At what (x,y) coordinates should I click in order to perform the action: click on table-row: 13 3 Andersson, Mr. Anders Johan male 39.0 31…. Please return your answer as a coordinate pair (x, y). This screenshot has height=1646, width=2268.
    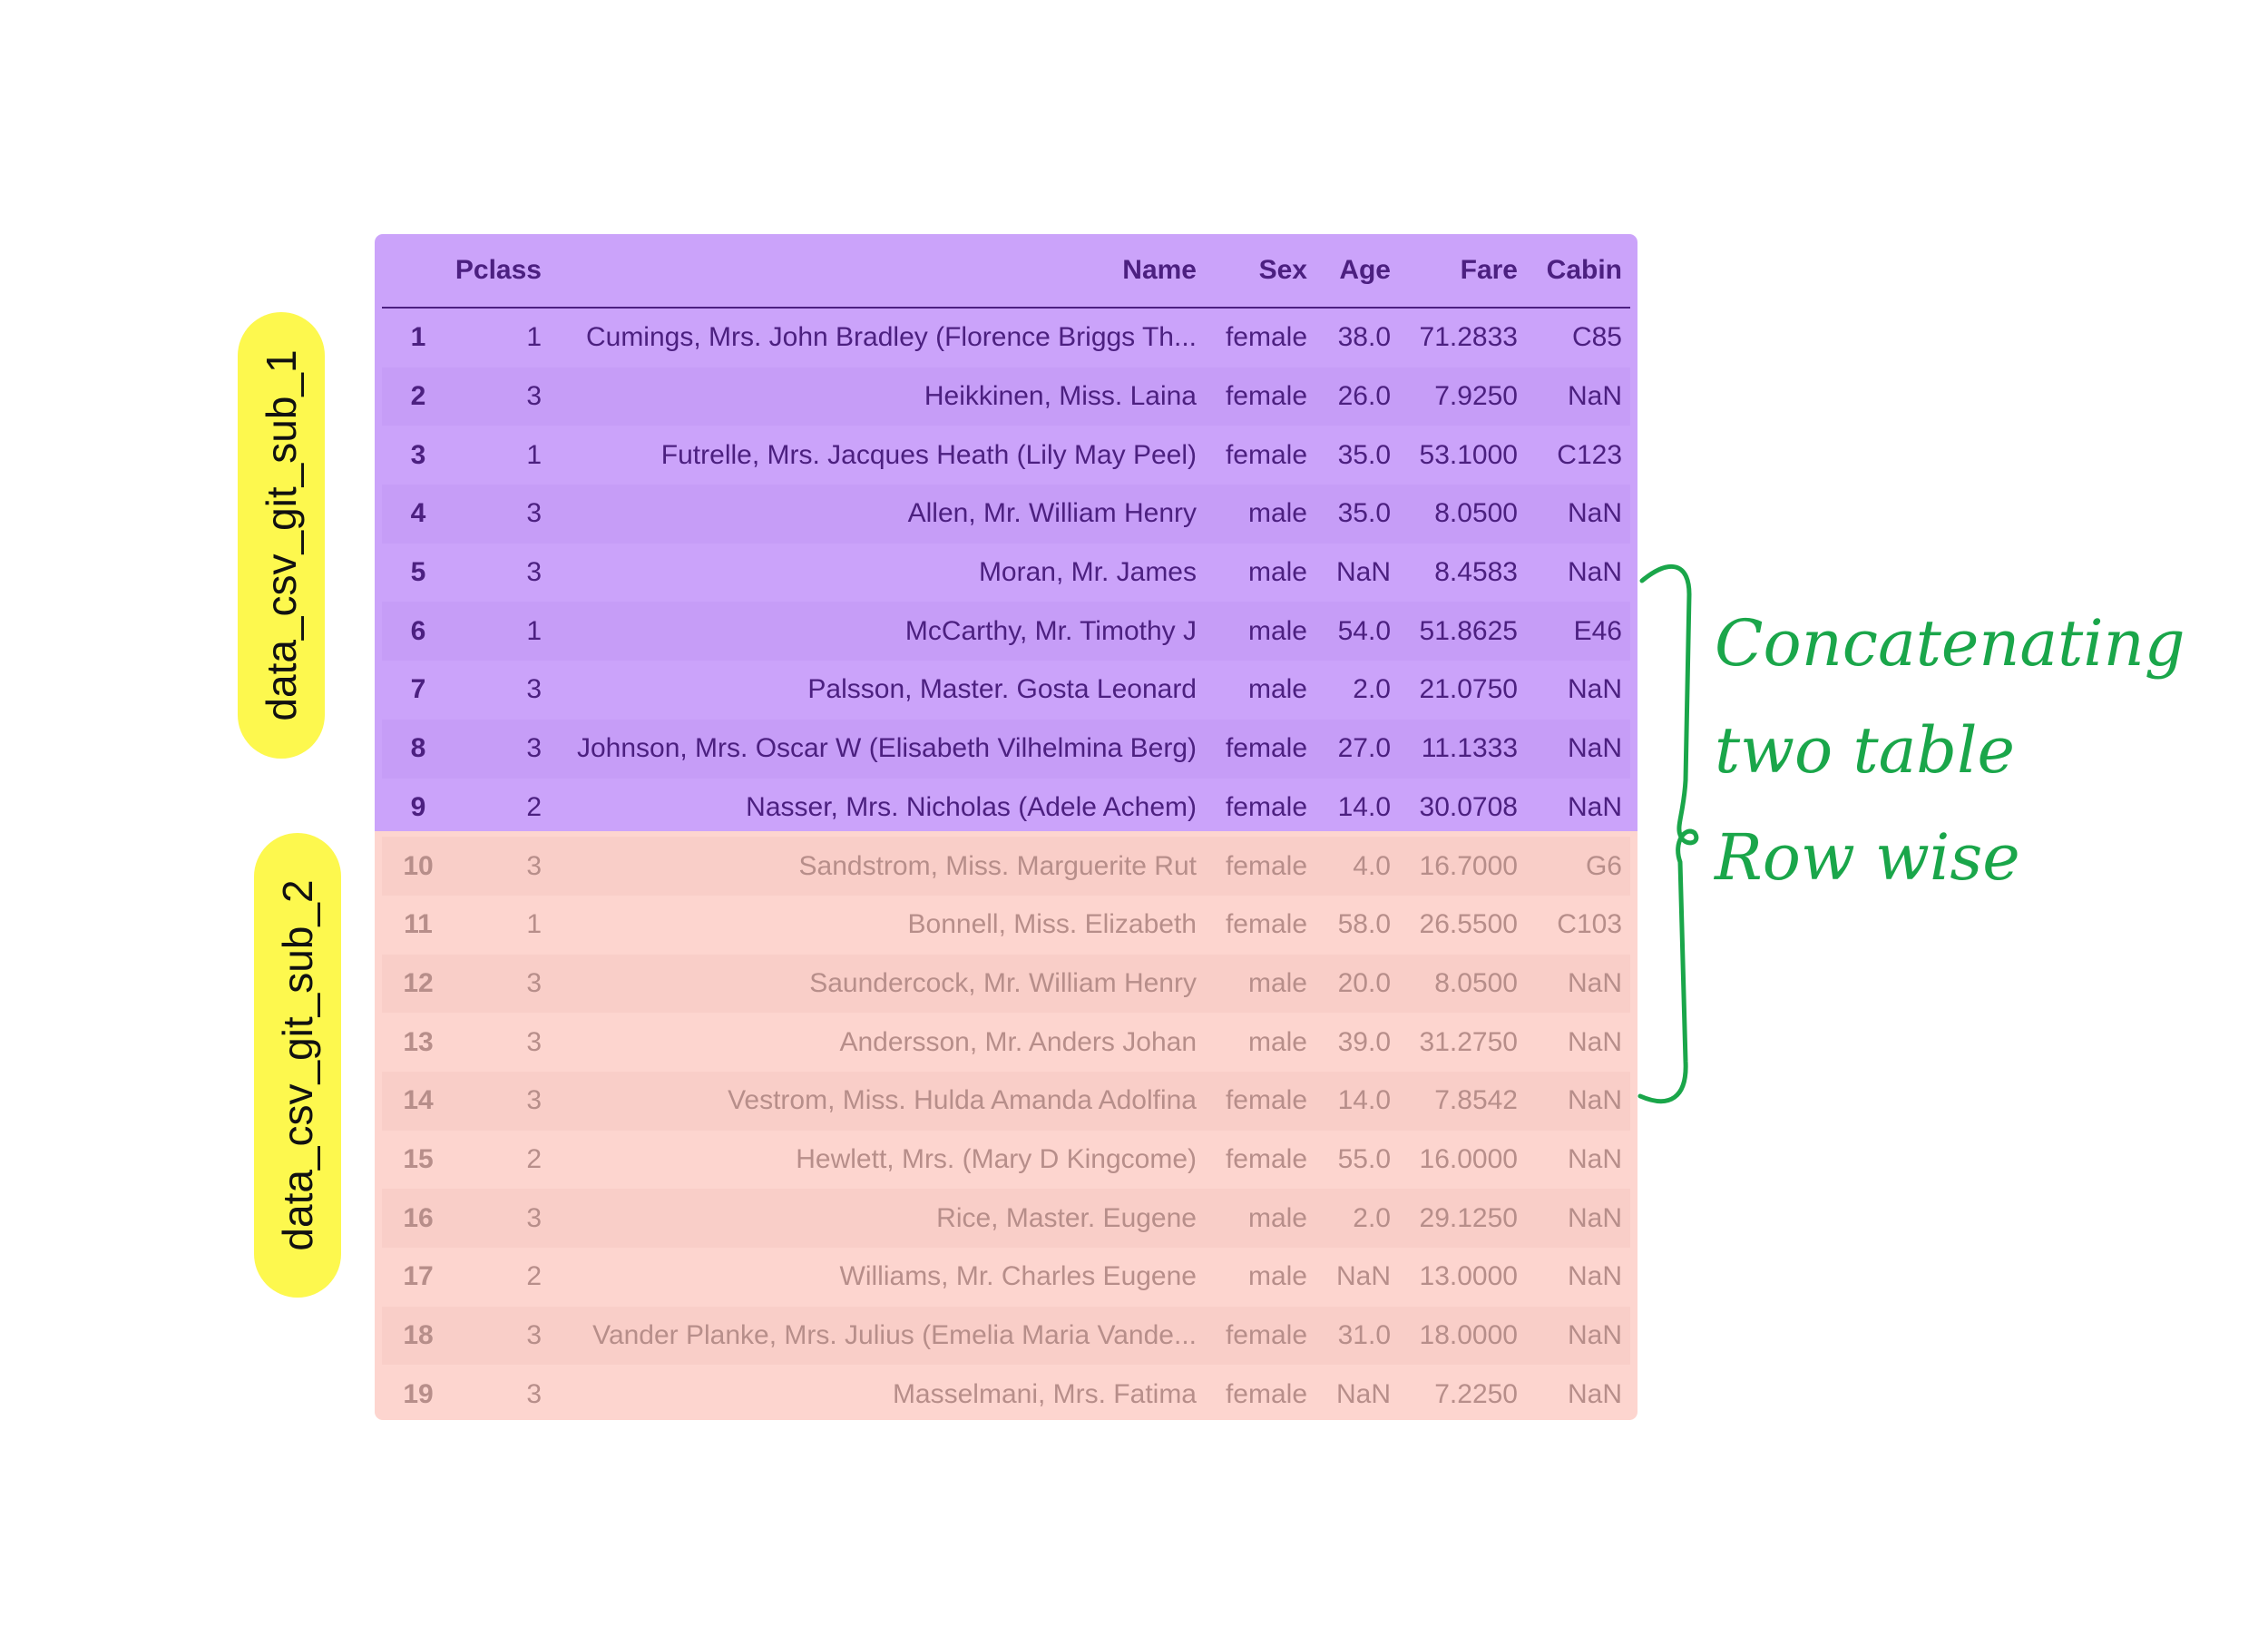
    Looking at the image, I should click on (1006, 1042).